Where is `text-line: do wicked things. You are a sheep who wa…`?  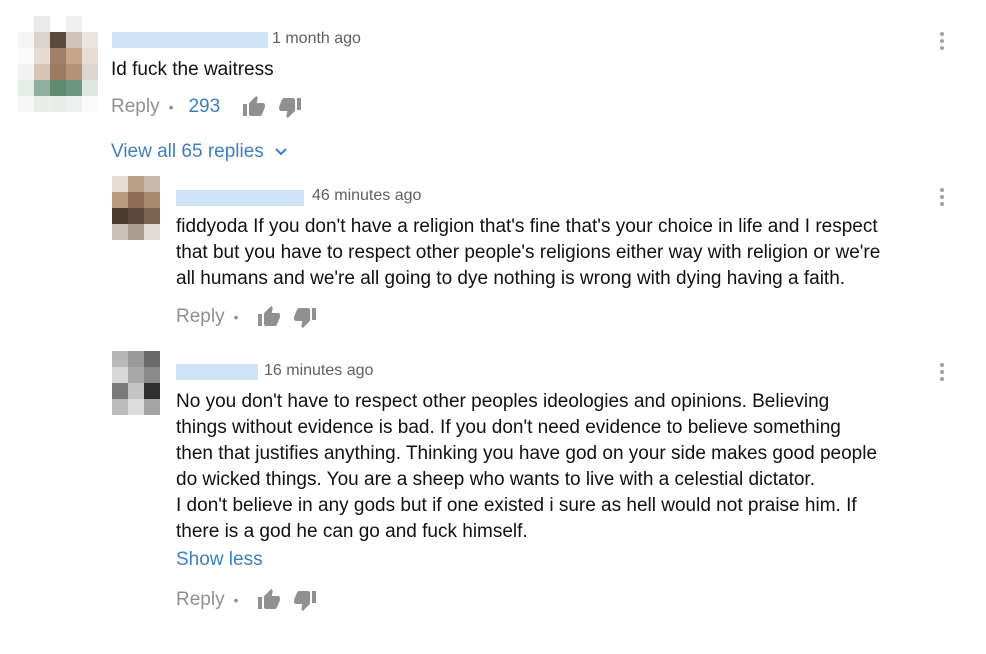 text-line: do wicked things. You are a sheep who wa… is located at coordinates (495, 479).